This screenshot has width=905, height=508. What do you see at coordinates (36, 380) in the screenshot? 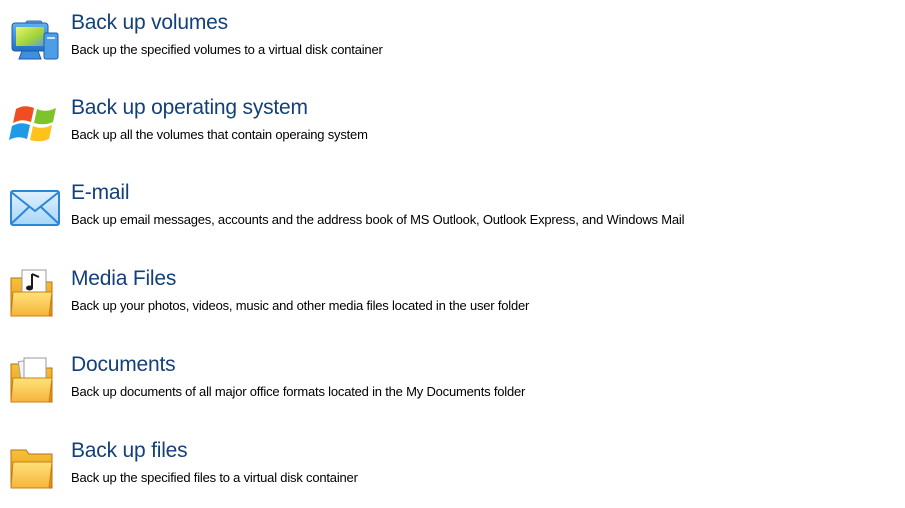
I see `documents-folder-icon` at bounding box center [36, 380].